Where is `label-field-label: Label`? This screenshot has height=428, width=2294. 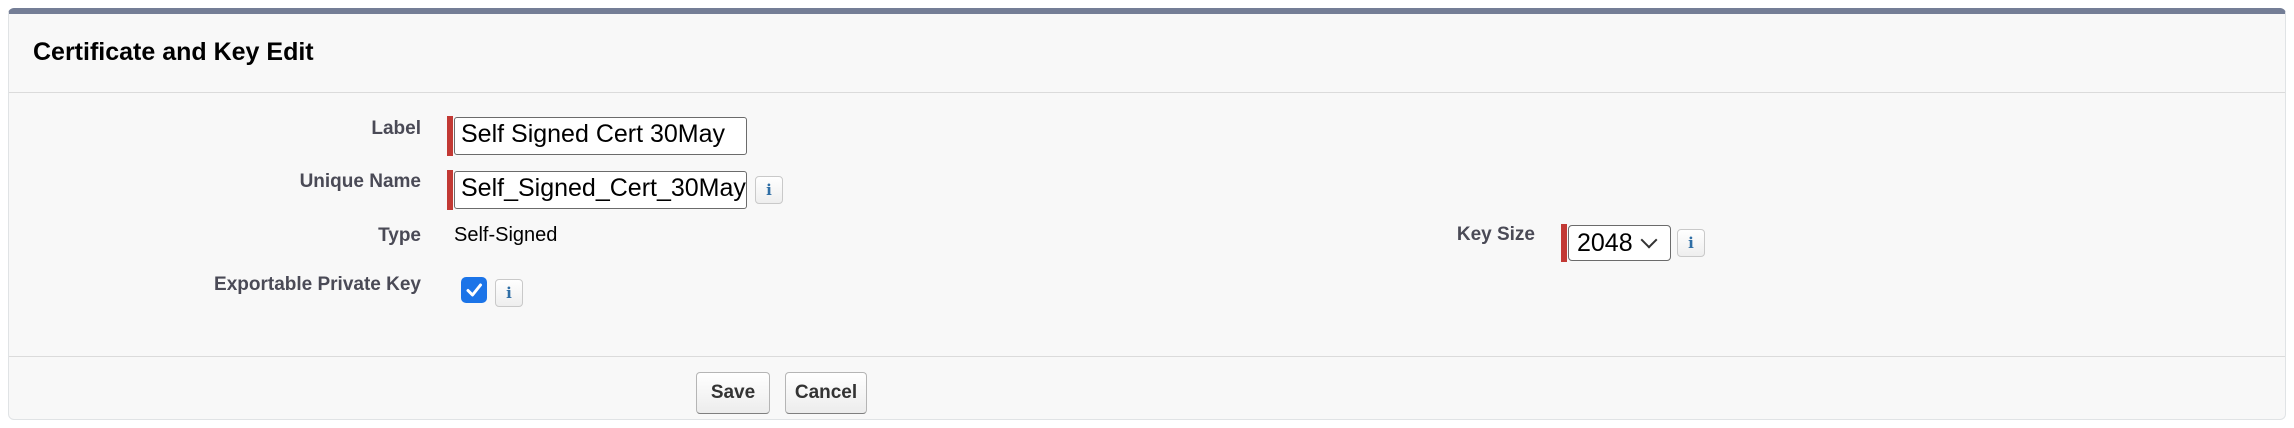 label-field-label: Label is located at coordinates (396, 128).